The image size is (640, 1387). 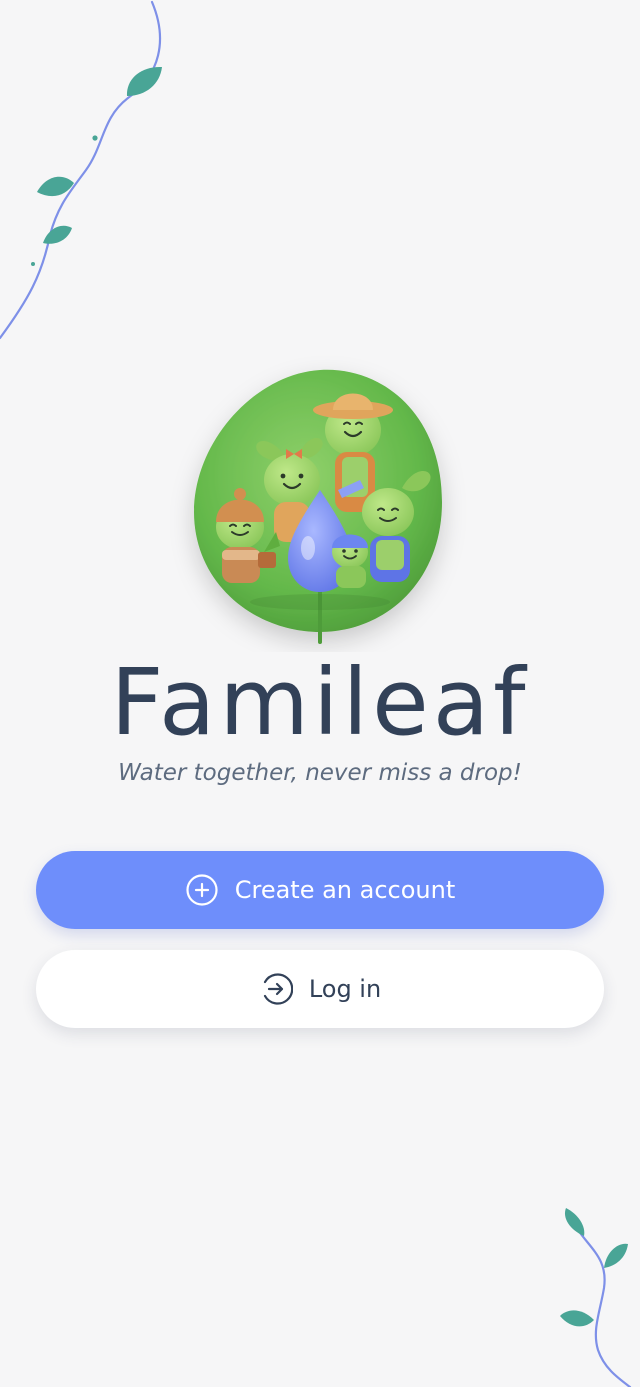 I want to click on decorative-vine-top-icon, so click(x=81, y=170).